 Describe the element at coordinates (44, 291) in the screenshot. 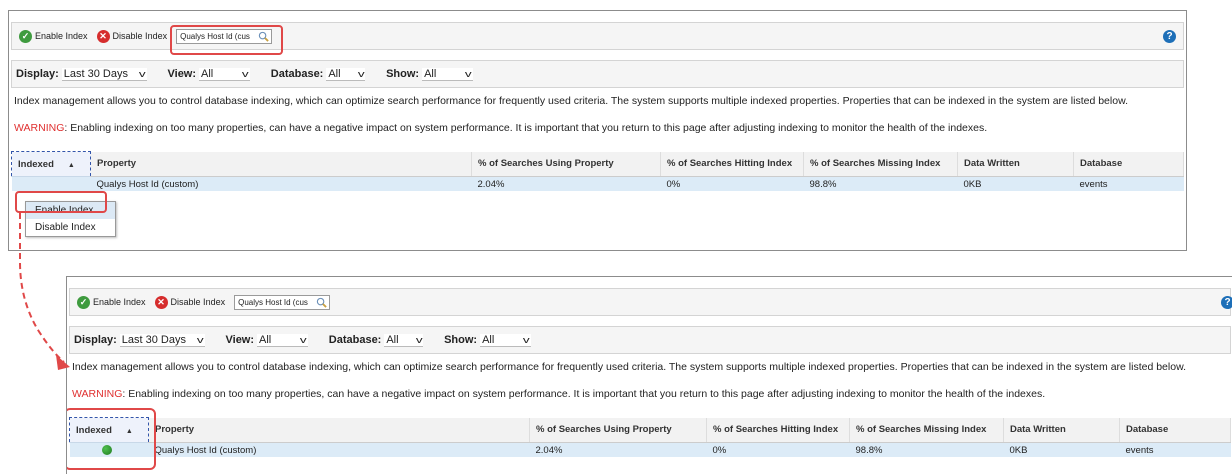

I see `step-arrow` at that location.